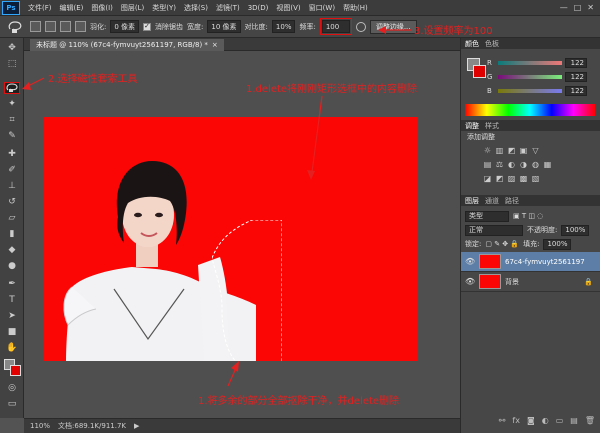 The width and height of the screenshot is (600, 433). I want to click on brightness-icon: ☼, so click(487, 150).